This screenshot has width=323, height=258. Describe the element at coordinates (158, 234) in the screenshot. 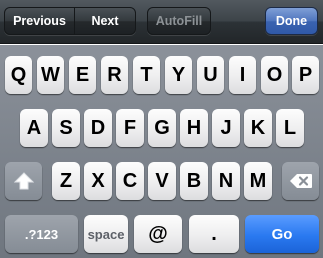

I see `at-key: @` at that location.